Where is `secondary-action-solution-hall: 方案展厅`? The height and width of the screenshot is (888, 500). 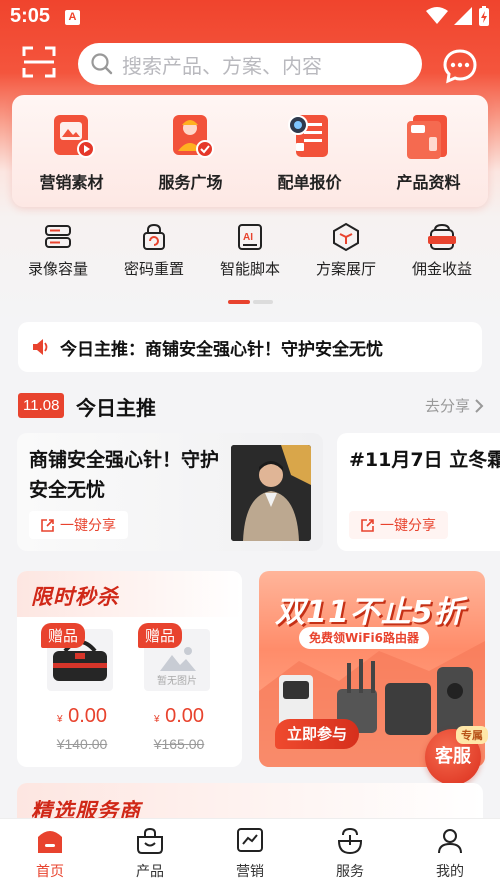 secondary-action-solution-hall: 方案展厅 is located at coordinates (346, 254).